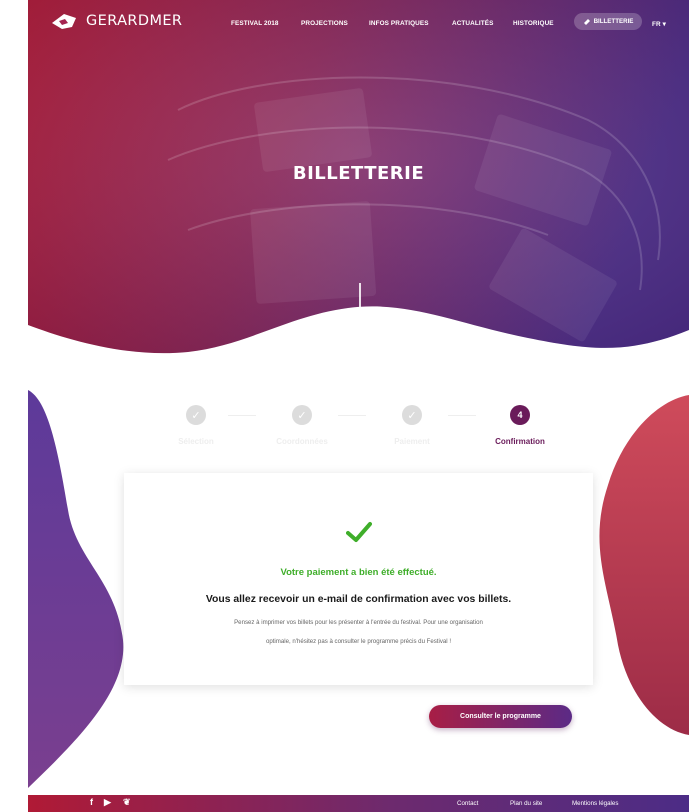  What do you see at coordinates (613, 21) in the screenshot?
I see `ticket-nav-label: BILLETTERIE` at bounding box center [613, 21].